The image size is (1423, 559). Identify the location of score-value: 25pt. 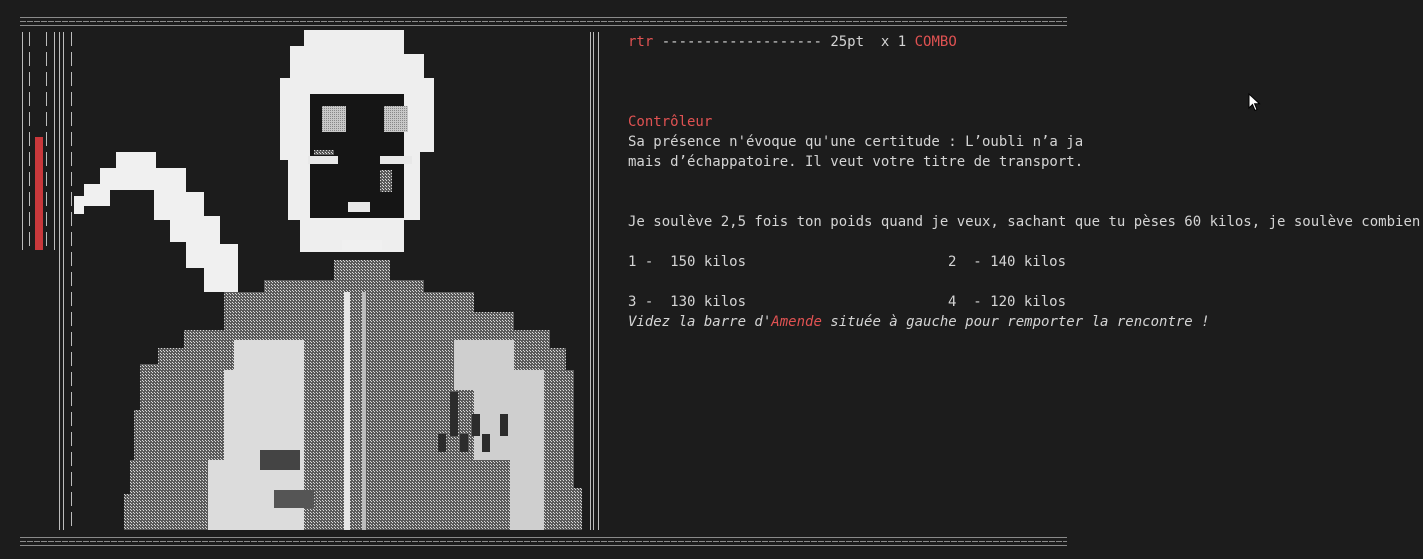
(847, 42).